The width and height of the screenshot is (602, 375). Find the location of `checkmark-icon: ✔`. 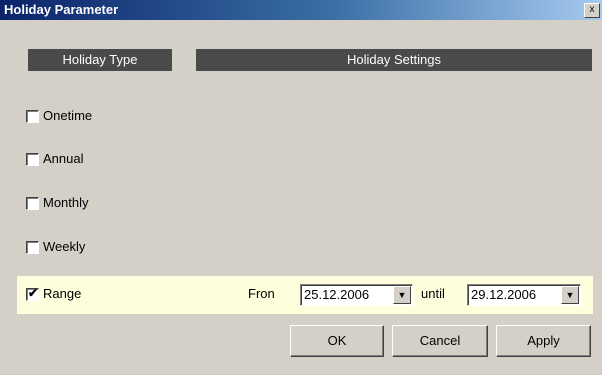

checkmark-icon: ✔ is located at coordinates (33, 293).